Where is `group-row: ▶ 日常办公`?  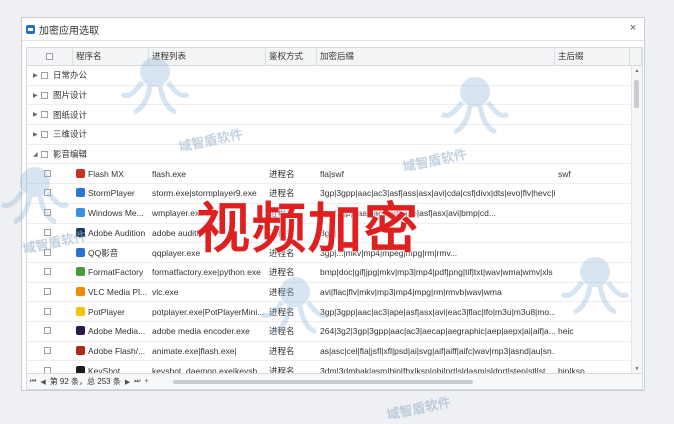 group-row: ▶ 日常办公 is located at coordinates (329, 76).